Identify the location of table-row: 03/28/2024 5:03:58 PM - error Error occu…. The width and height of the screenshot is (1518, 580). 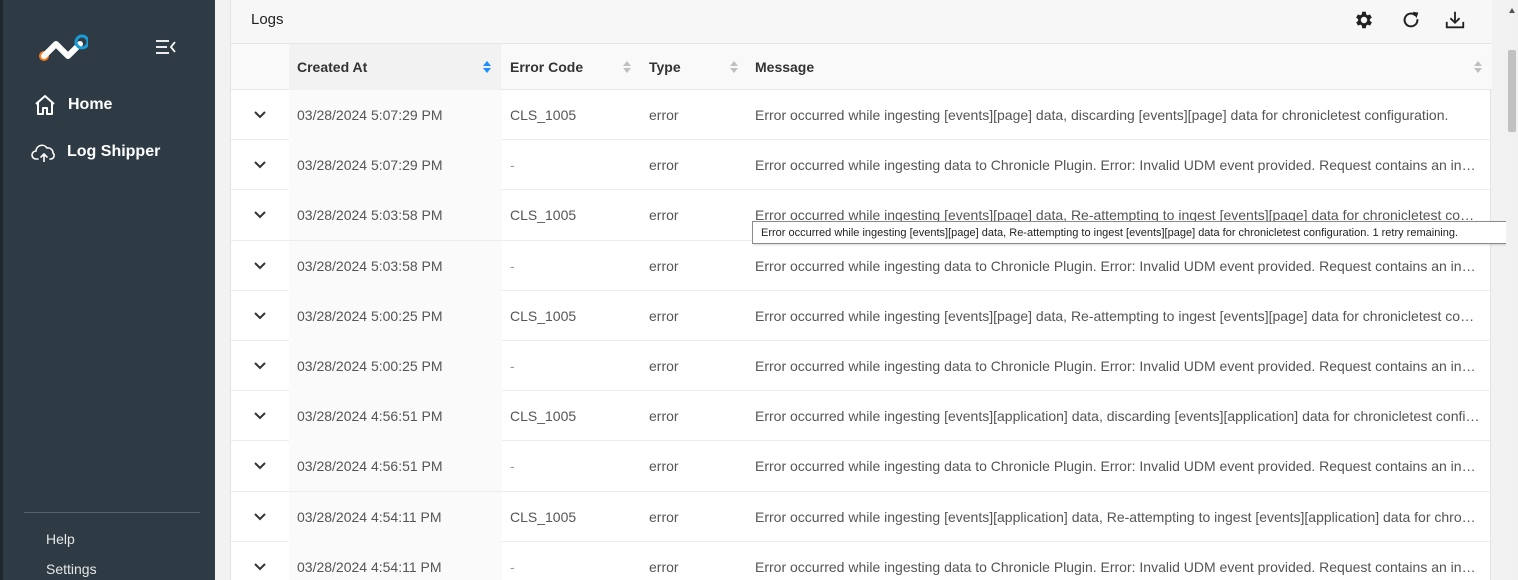
(861, 265).